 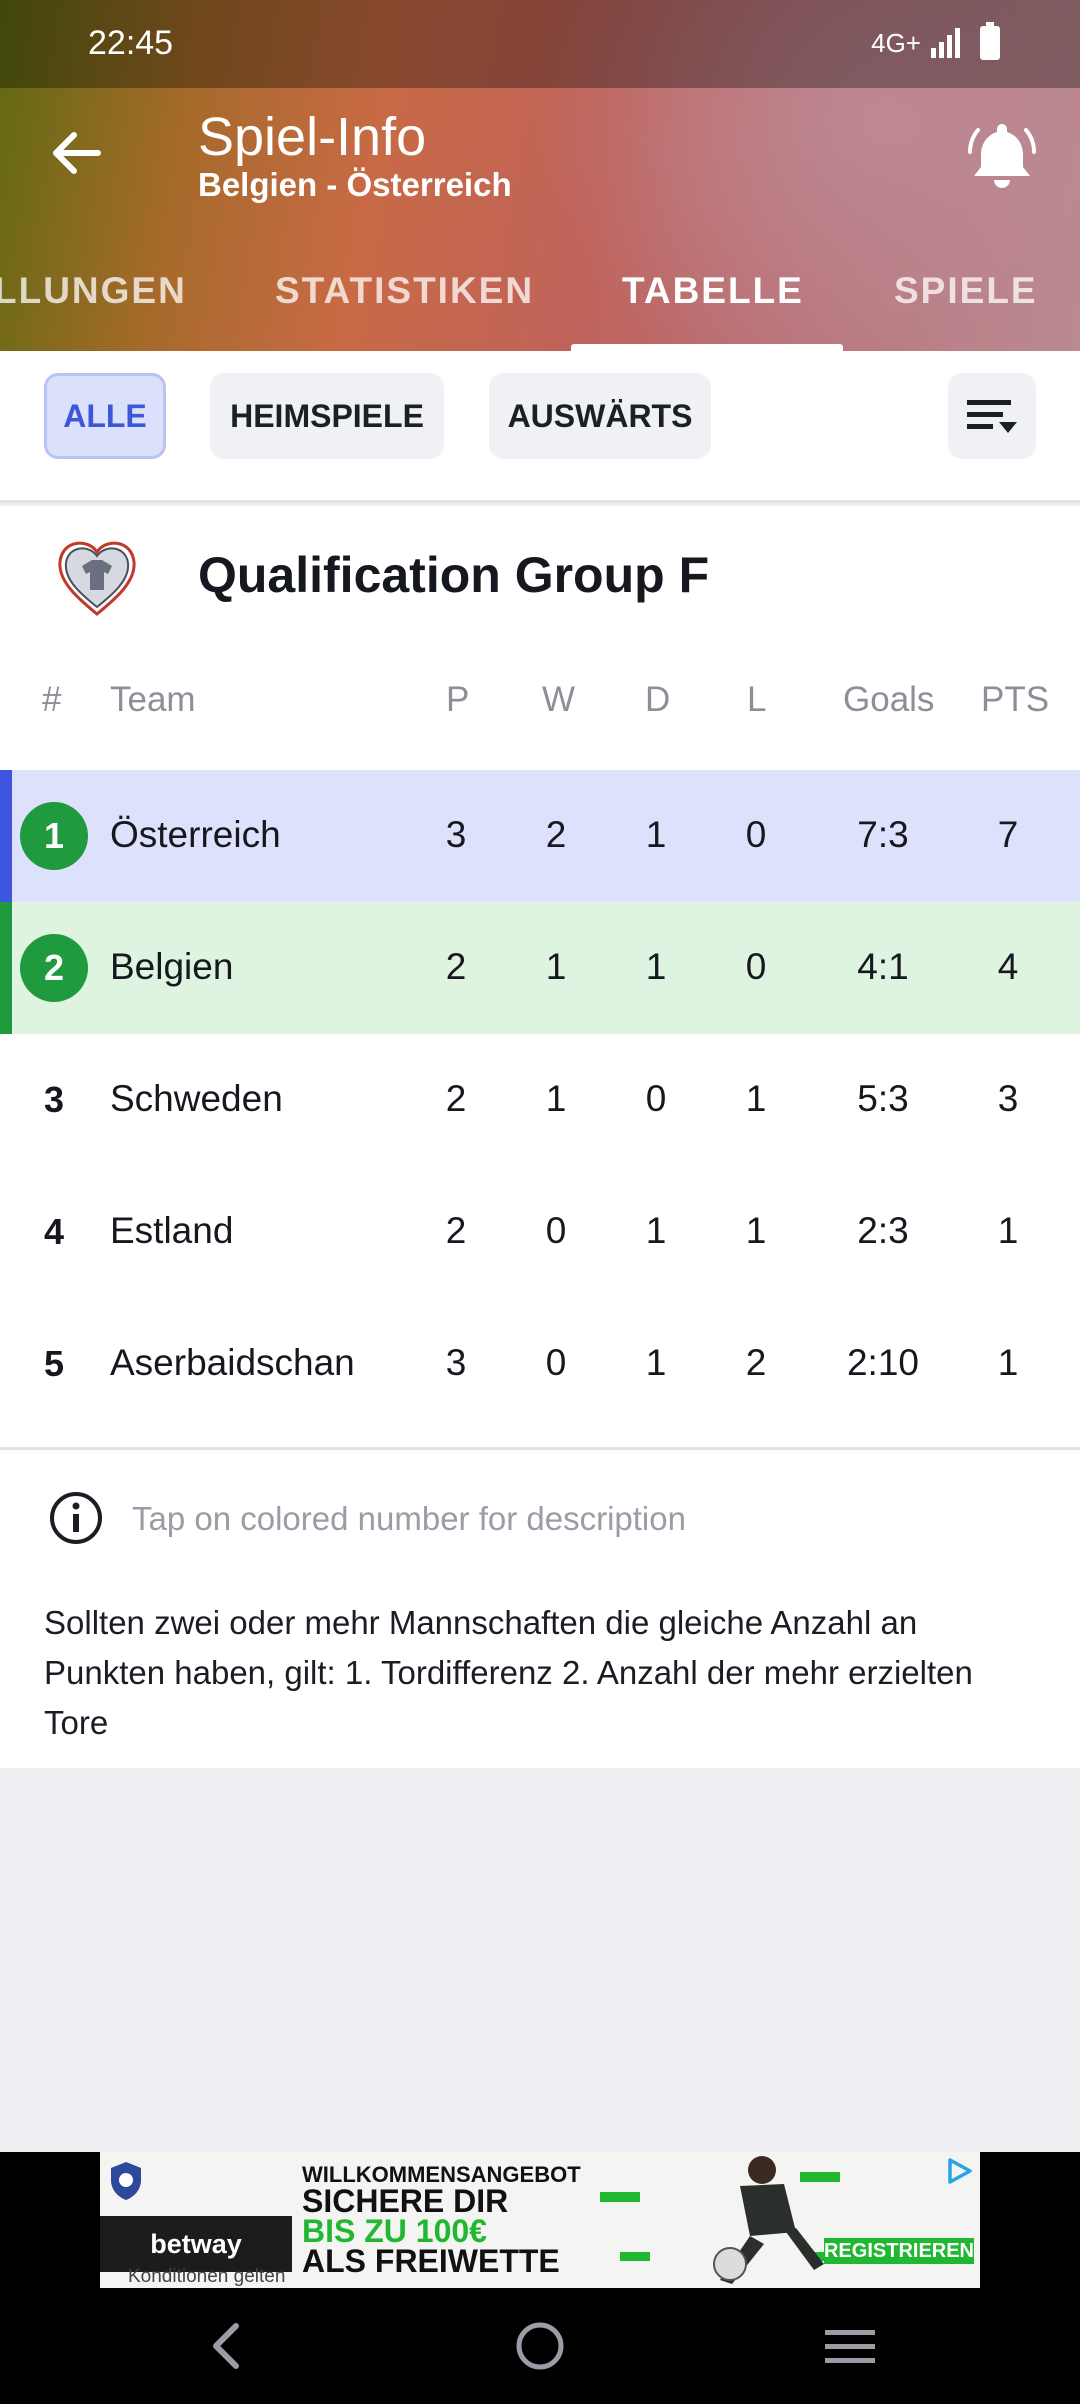 I want to click on shield-icon, so click(x=126, y=2181).